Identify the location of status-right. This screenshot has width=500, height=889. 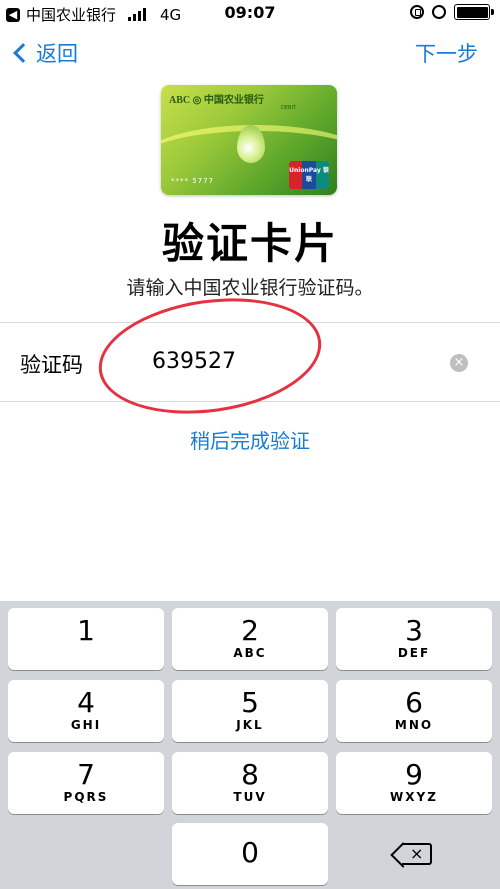
(452, 12).